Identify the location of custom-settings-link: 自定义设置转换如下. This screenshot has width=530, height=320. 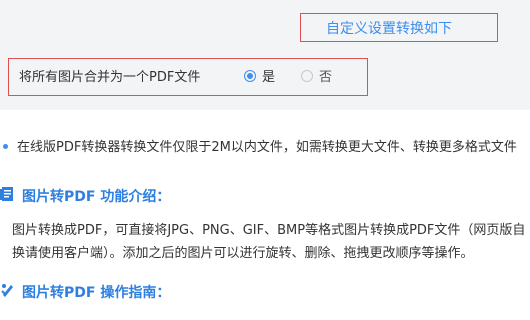
(399, 27).